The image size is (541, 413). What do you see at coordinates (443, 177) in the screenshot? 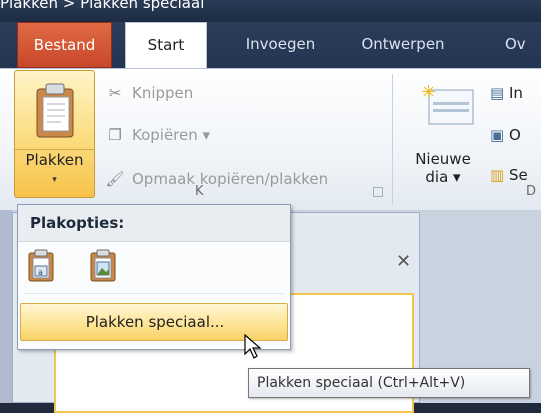
I see `new-slide-arrow: dia ▾` at bounding box center [443, 177].